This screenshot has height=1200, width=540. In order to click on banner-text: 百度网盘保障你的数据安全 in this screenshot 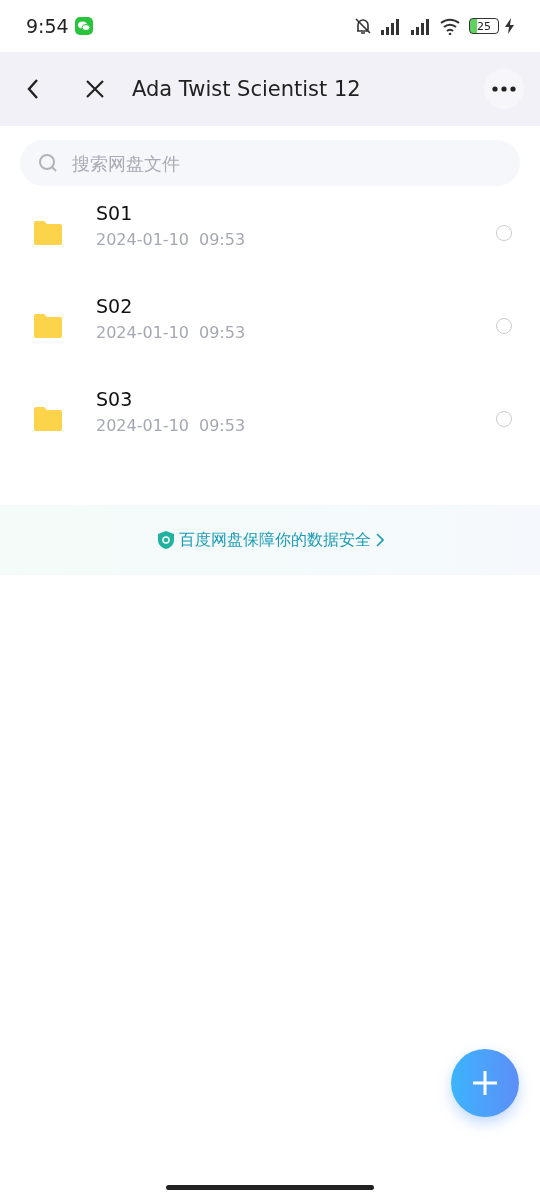, I will do `click(274, 540)`.